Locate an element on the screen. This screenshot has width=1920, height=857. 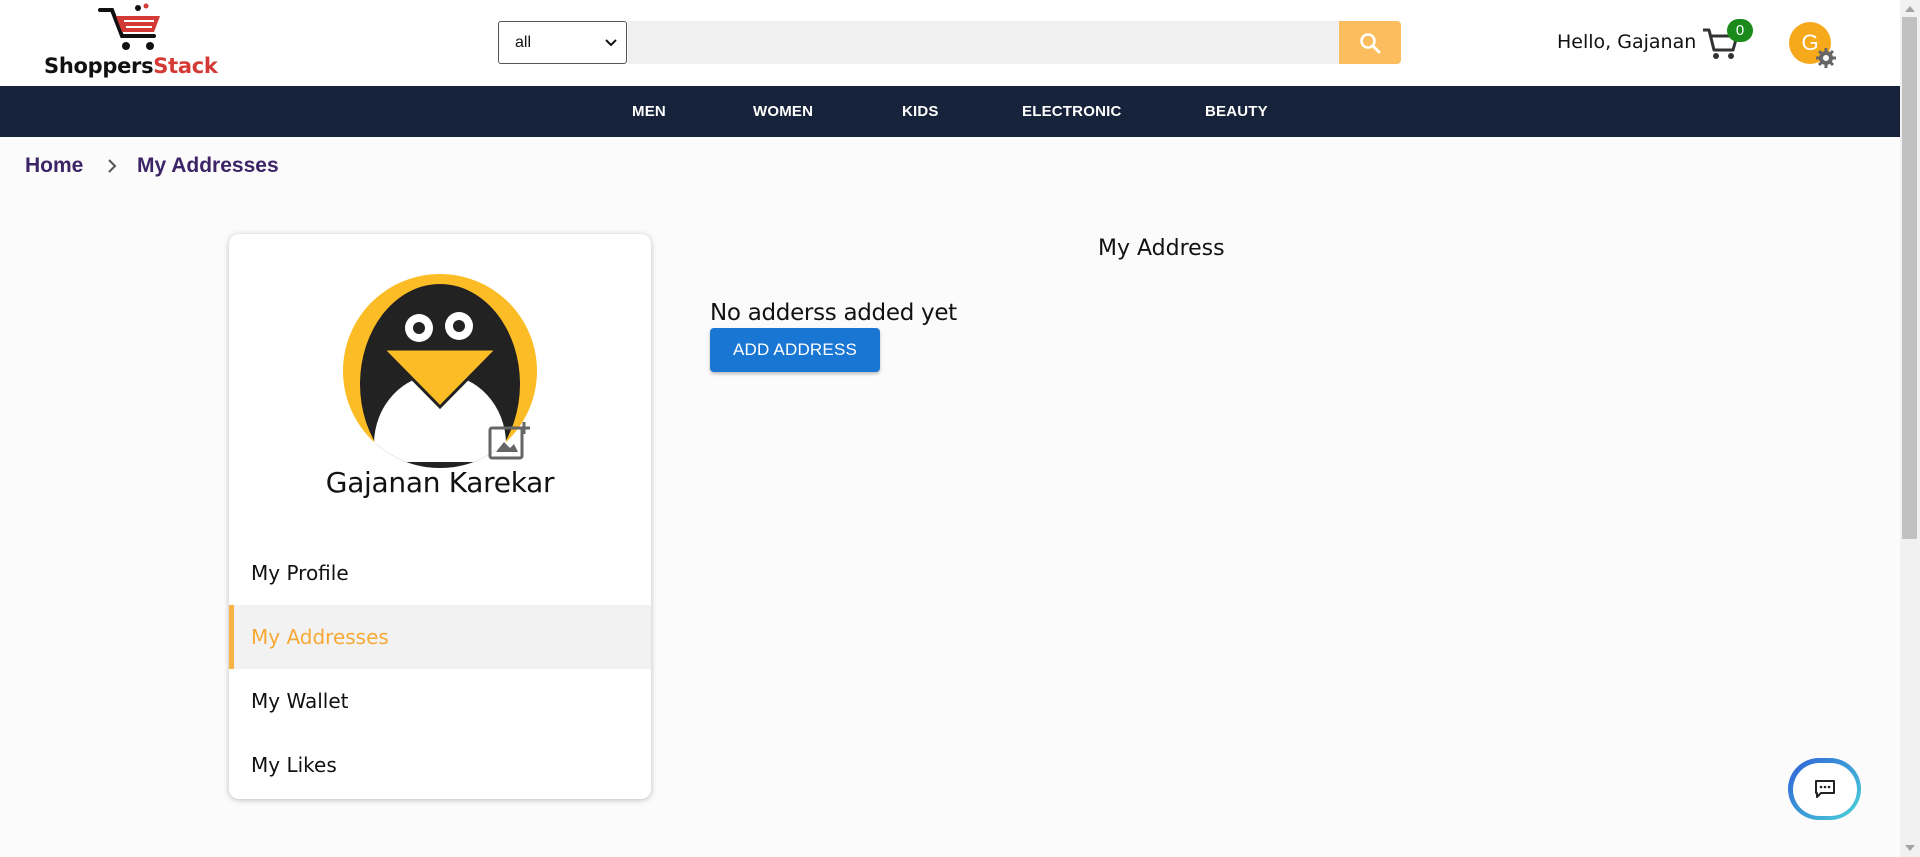
user-name: Gajanan Karekar is located at coordinates (440, 482).